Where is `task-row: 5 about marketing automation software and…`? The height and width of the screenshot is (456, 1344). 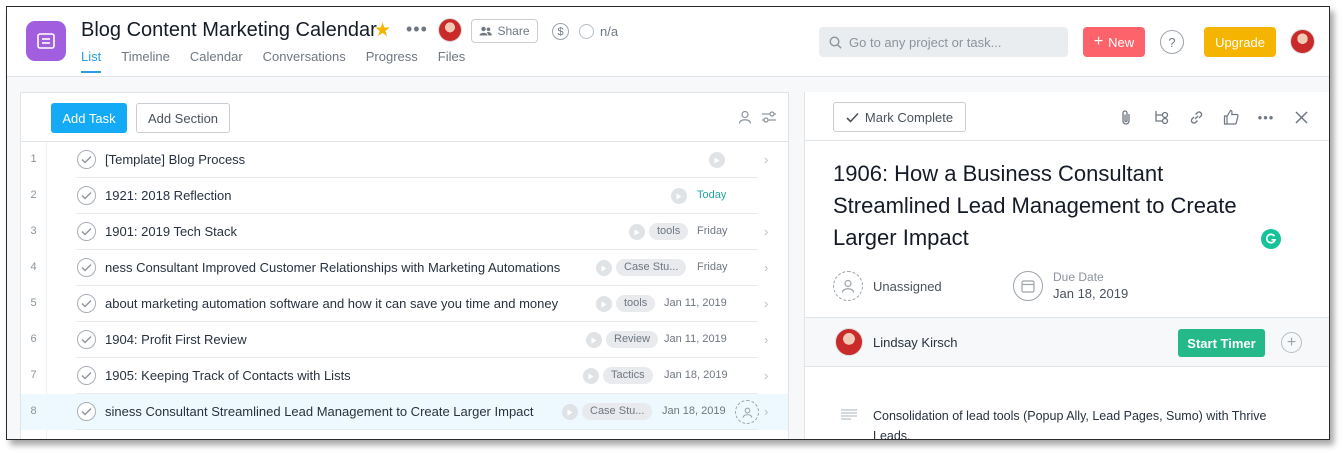
task-row: 5 about marketing automation software and… is located at coordinates (404, 304).